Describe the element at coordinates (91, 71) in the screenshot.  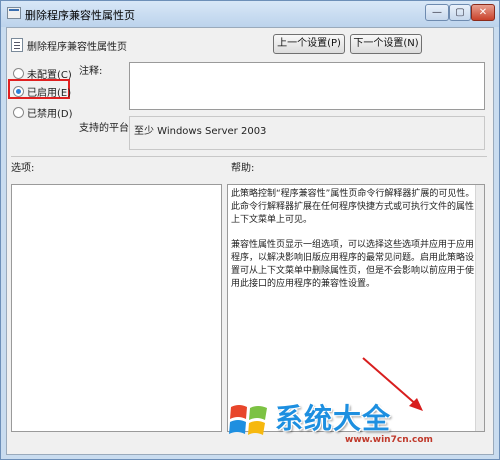
I see `comment-label: 注释:` at that location.